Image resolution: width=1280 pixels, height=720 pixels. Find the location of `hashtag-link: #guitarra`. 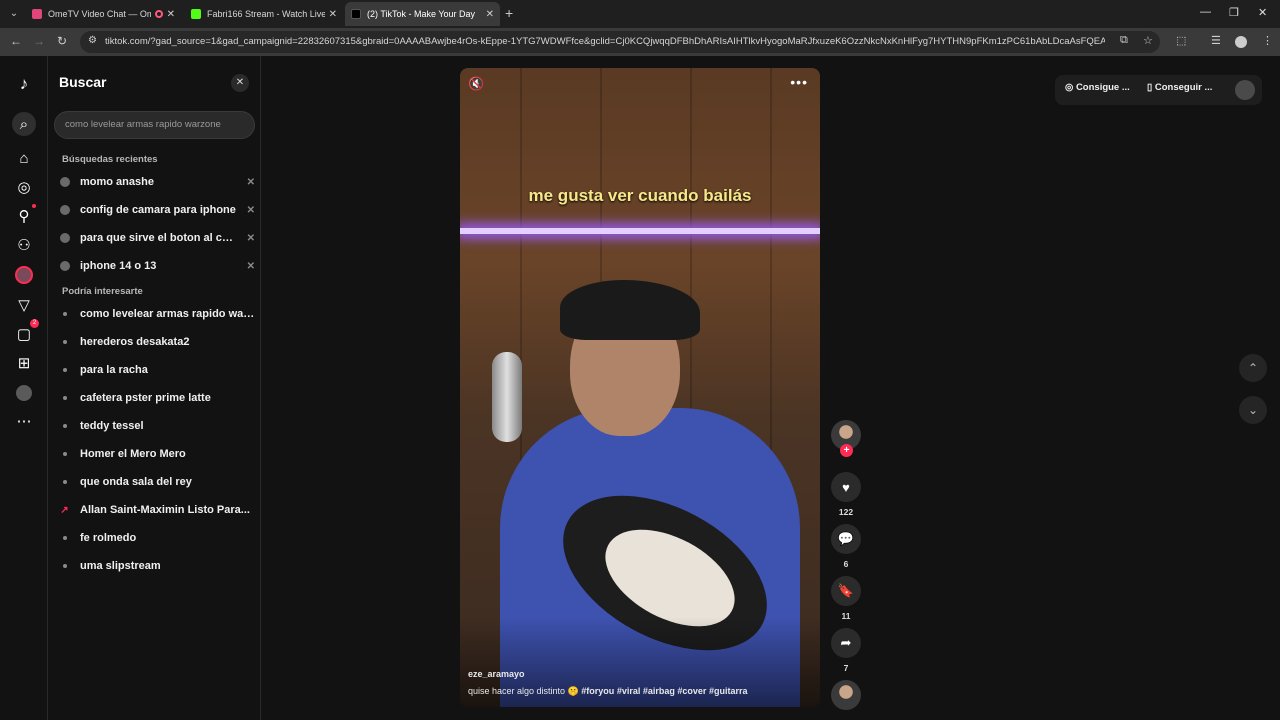

hashtag-link: #guitarra is located at coordinates (728, 691).